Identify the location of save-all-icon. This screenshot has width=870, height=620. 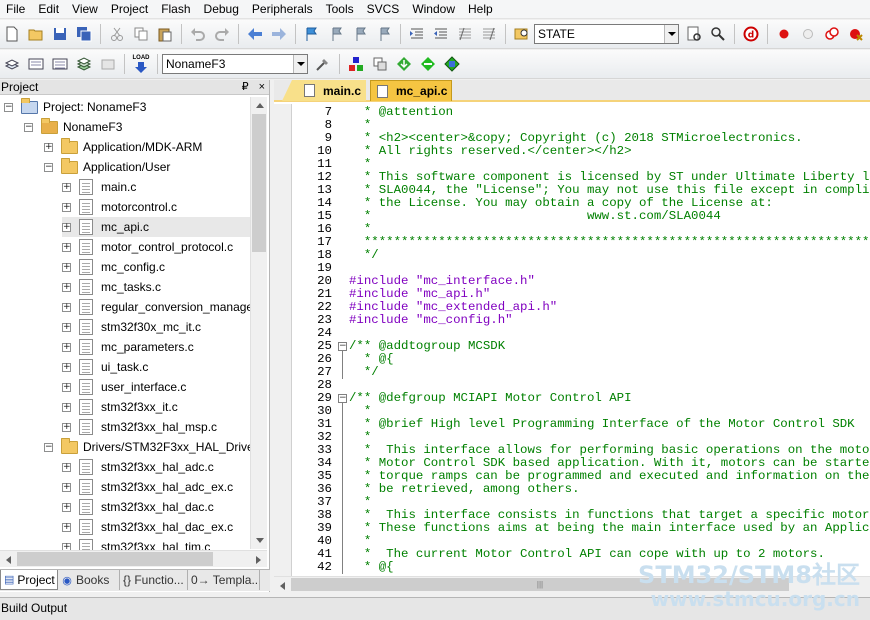
(84, 34).